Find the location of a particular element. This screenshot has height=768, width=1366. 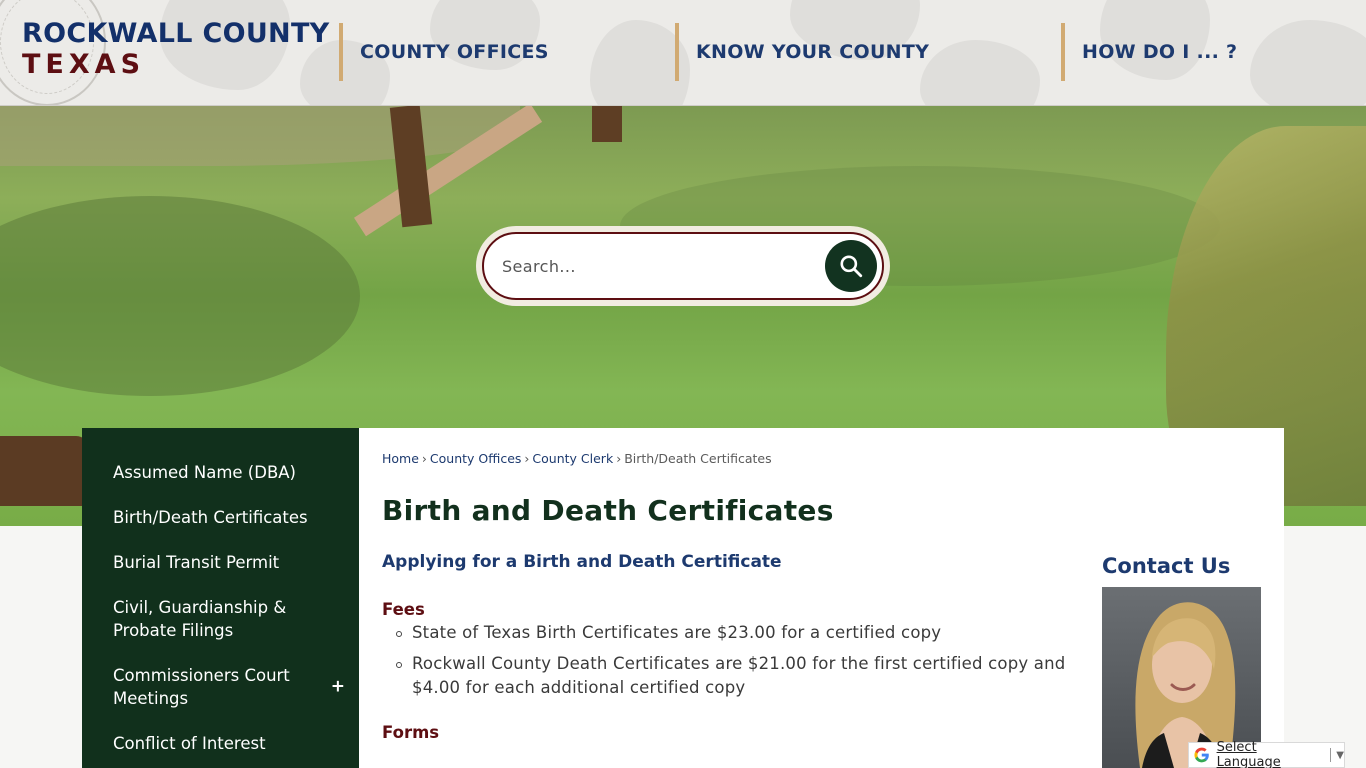

hero-path is located at coordinates (260, 136).